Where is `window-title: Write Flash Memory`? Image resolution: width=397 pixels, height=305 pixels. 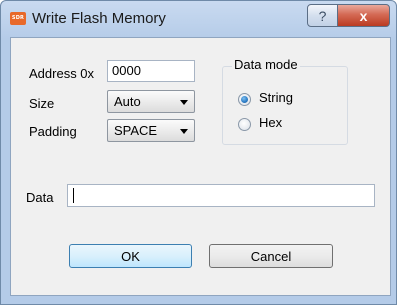 window-title: Write Flash Memory is located at coordinates (99, 18).